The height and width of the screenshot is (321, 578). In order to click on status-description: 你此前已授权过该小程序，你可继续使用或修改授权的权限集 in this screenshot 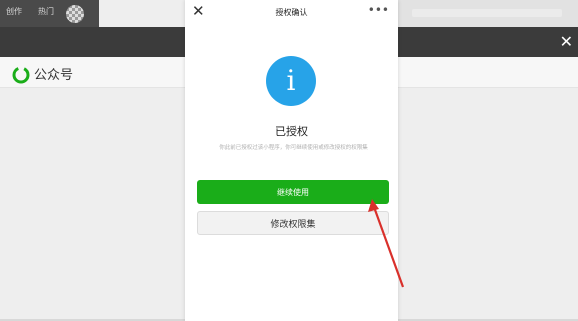, I will do `click(293, 148)`.